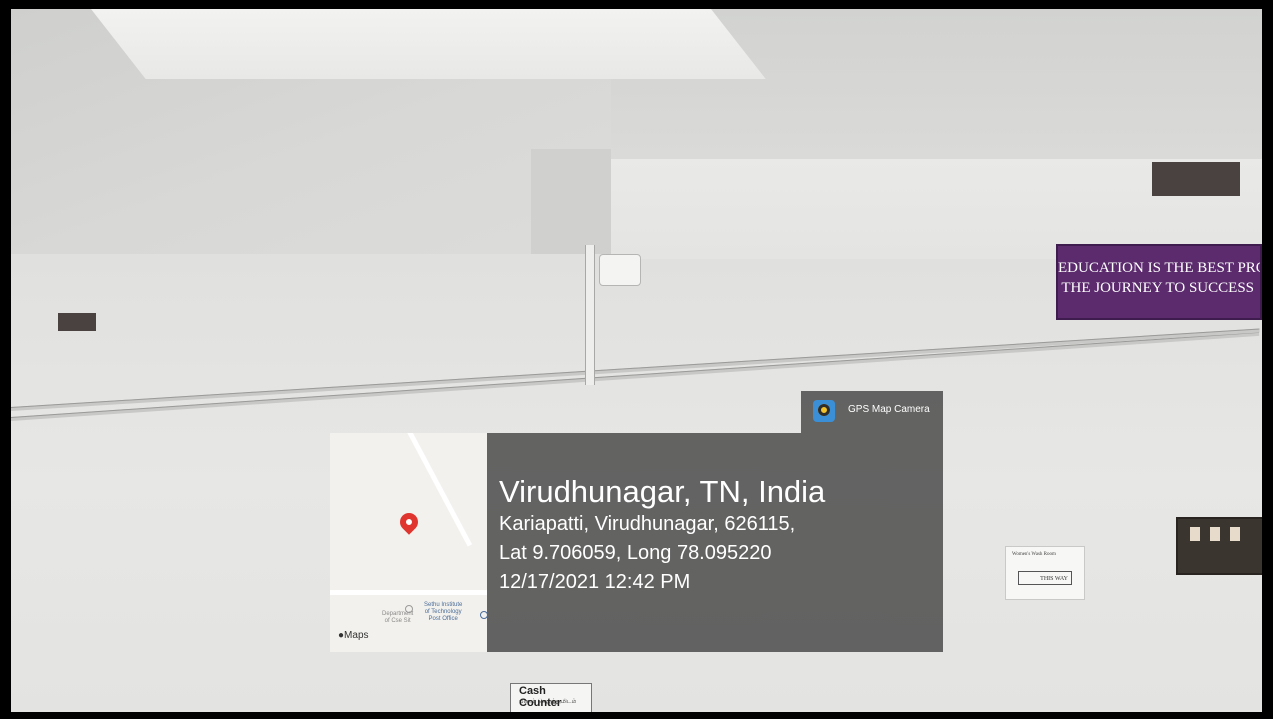  What do you see at coordinates (1157, 288) in the screenshot?
I see `banner-line-2: THE JOURNEY TO SUCCESS` at bounding box center [1157, 288].